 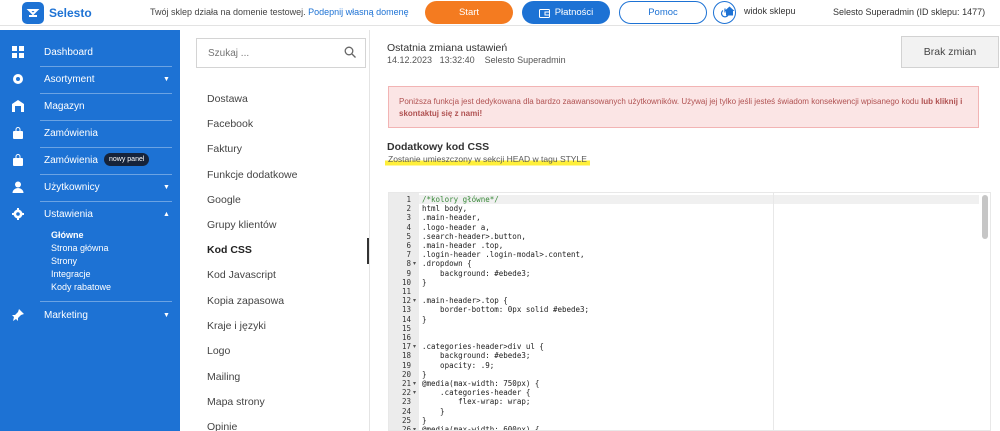 I want to click on sidebar-item-marketing: Marketing ▼, so click(x=90, y=315).